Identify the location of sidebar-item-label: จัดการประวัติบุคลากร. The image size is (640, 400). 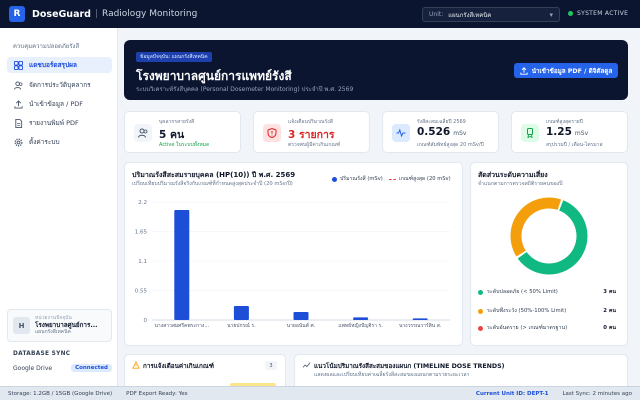
(60, 85).